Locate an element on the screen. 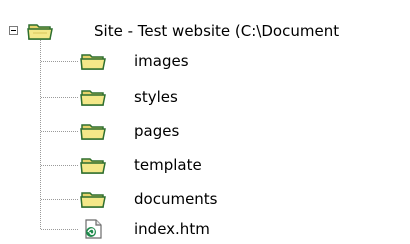 Image resolution: width=410 pixels, height=244 pixels. folder-open-icon is located at coordinates (40, 32).